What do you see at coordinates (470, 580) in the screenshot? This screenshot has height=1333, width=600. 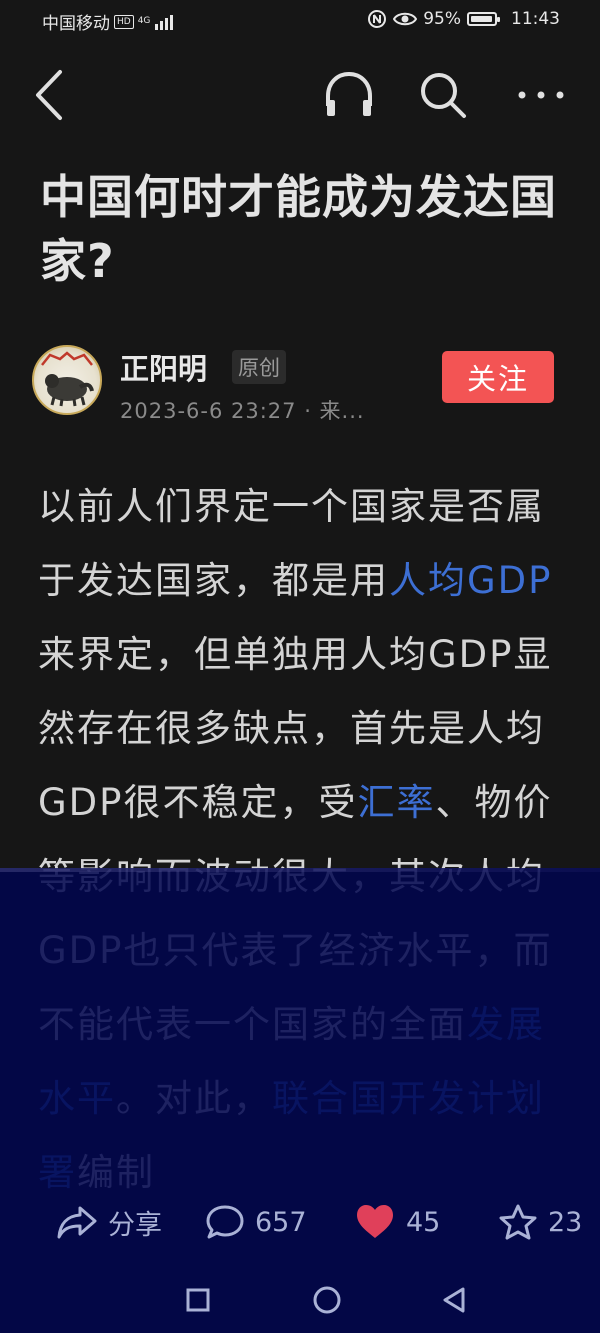 I see `article-link: 人均GDP` at bounding box center [470, 580].